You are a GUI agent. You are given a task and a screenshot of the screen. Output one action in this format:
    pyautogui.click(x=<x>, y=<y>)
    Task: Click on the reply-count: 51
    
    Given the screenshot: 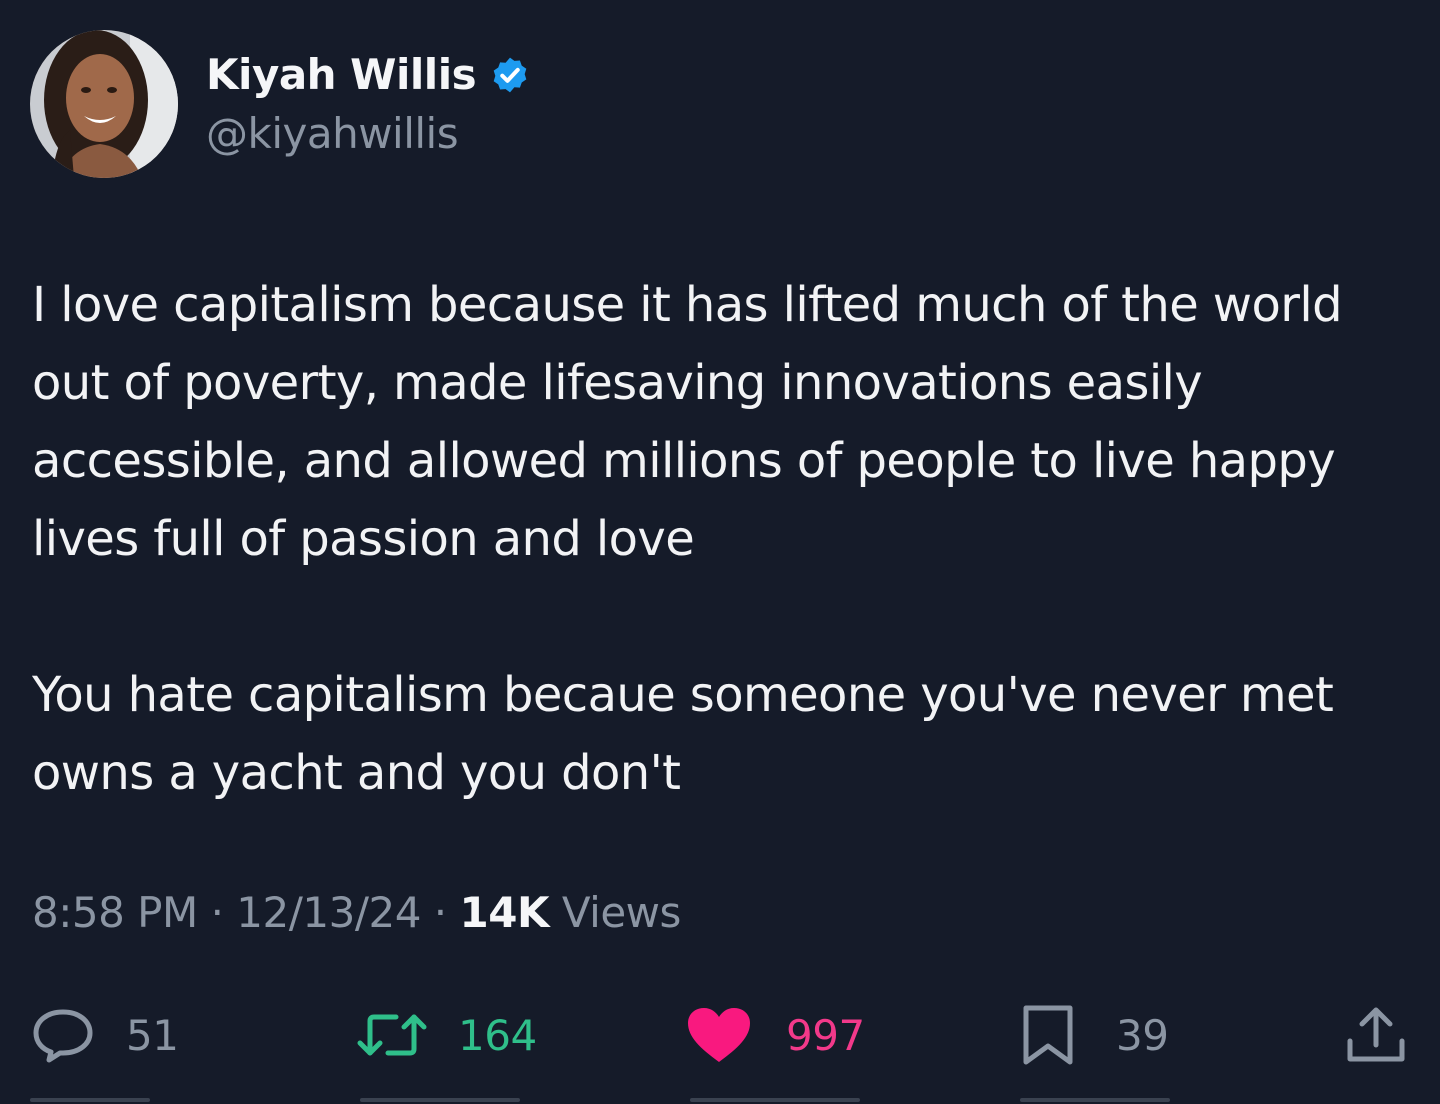 What is the action you would take?
    pyautogui.click(x=152, y=1035)
    